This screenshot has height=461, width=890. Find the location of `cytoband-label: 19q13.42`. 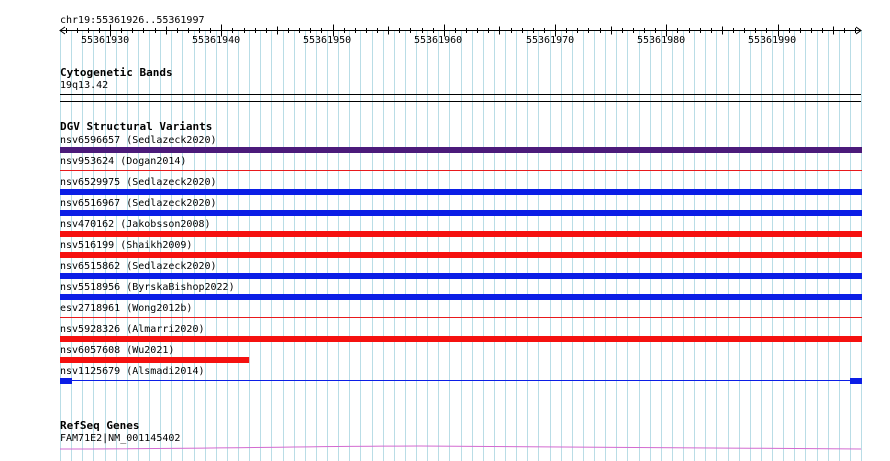

cytoband-label: 19q13.42 is located at coordinates (84, 86).